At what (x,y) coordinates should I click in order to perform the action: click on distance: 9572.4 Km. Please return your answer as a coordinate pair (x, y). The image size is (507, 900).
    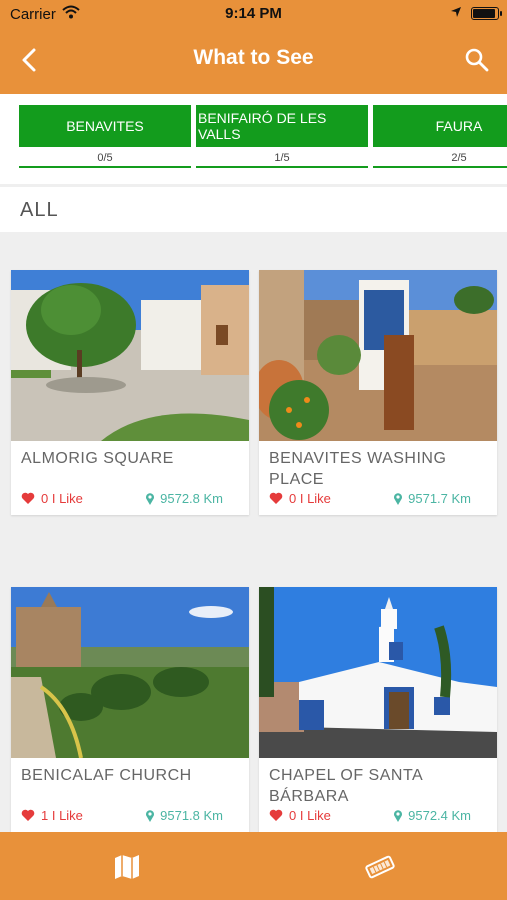
    Looking at the image, I should click on (432, 815).